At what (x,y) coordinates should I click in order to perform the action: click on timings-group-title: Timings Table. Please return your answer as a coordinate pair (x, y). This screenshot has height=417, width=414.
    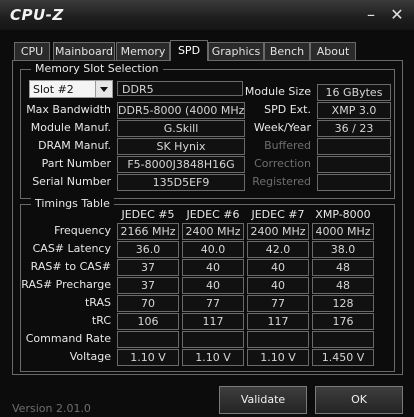
    Looking at the image, I should click on (72, 204).